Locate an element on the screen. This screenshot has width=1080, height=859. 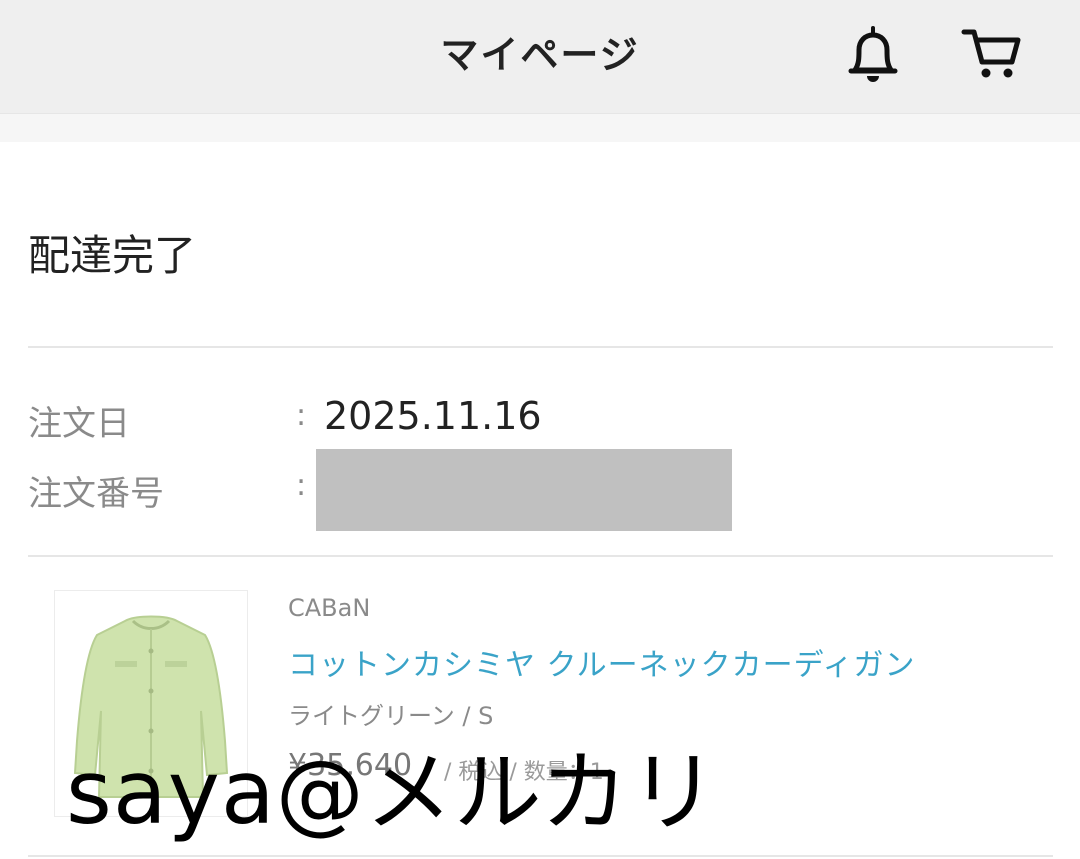
page-title: マイページ is located at coordinates (540, 55).